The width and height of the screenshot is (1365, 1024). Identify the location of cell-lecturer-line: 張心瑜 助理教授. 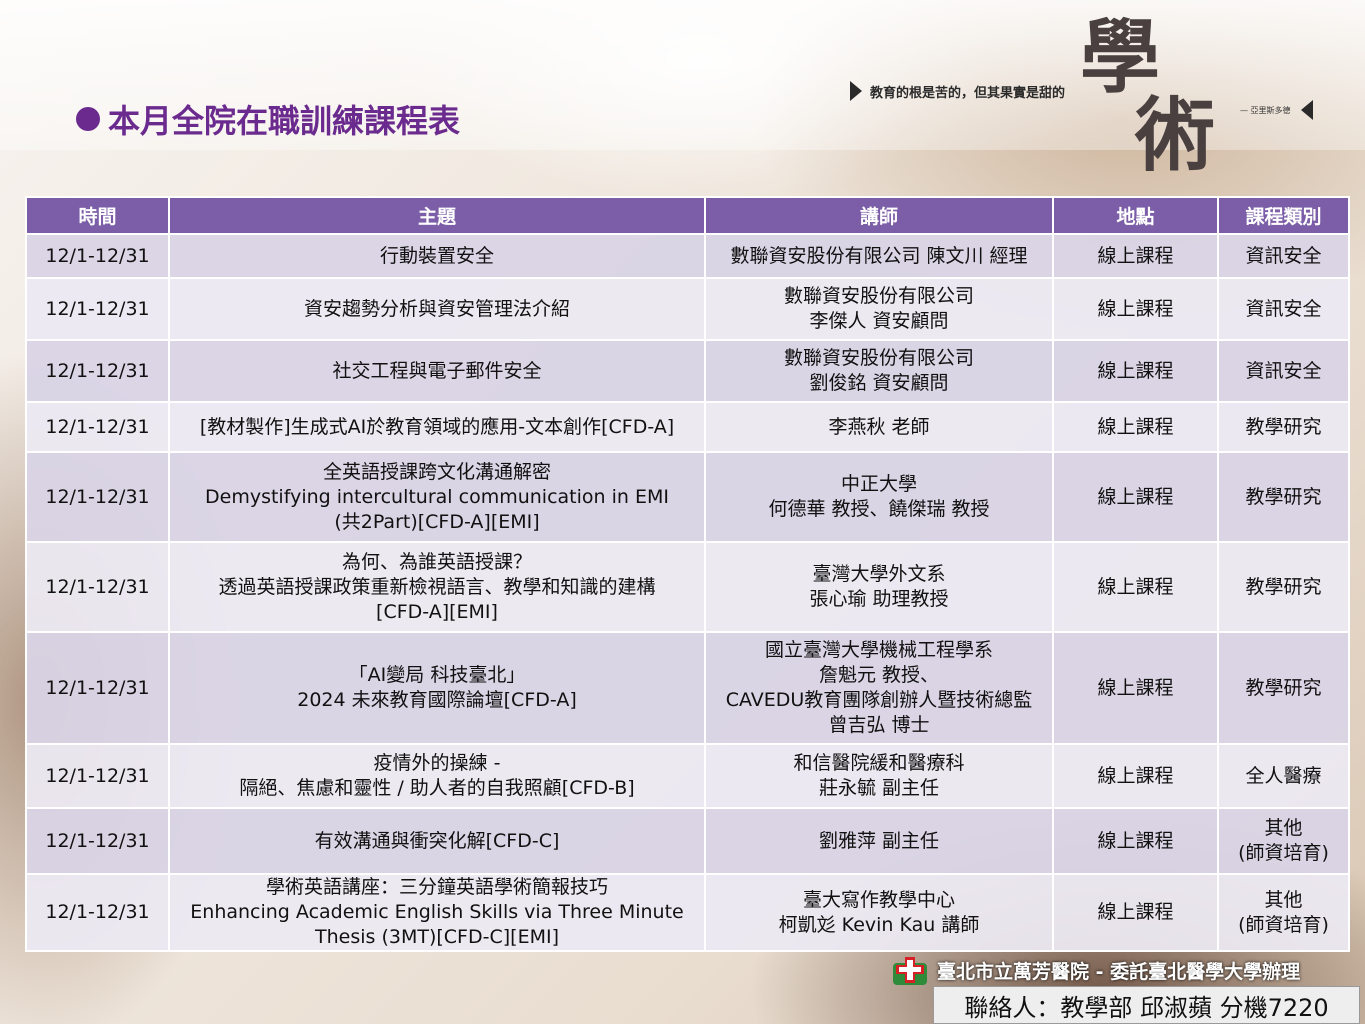
(879, 599).